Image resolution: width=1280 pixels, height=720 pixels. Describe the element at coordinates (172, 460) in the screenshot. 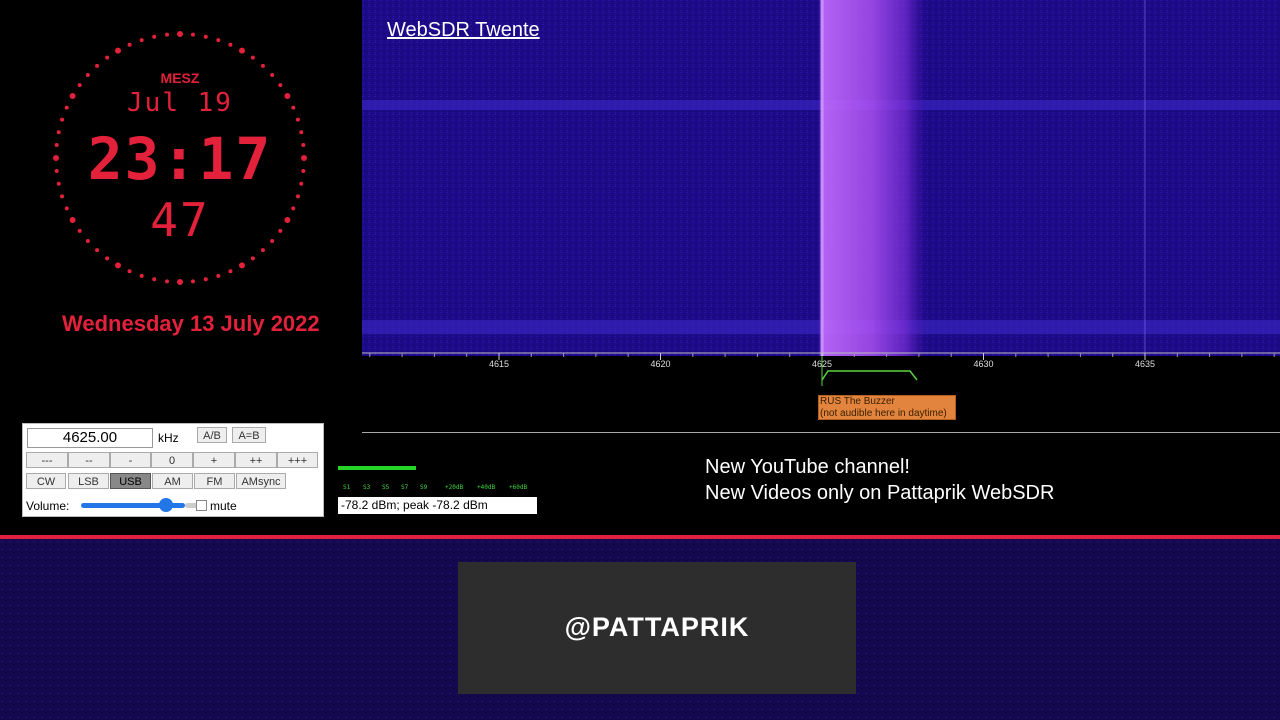

I see `step-zero-button: 0` at that location.